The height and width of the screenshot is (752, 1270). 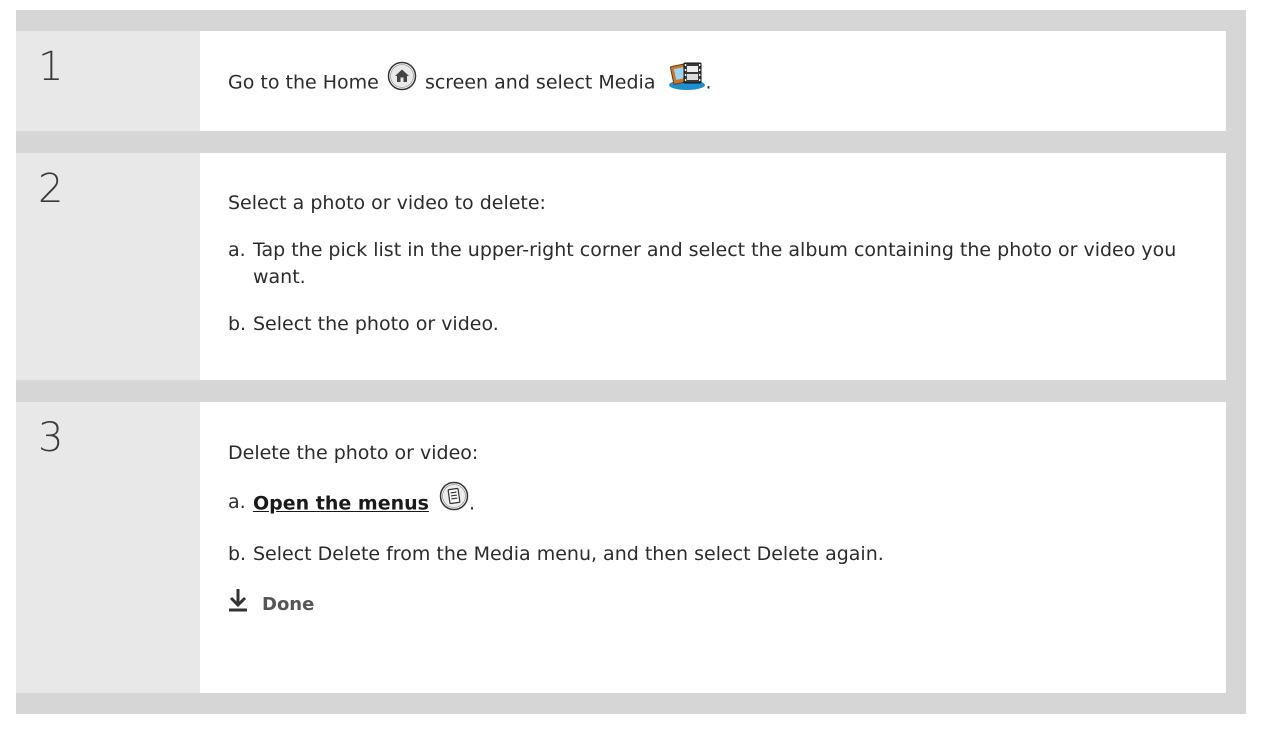 I want to click on step-1: 1 Go to the Home screen and select Media, so click(x=631, y=81).